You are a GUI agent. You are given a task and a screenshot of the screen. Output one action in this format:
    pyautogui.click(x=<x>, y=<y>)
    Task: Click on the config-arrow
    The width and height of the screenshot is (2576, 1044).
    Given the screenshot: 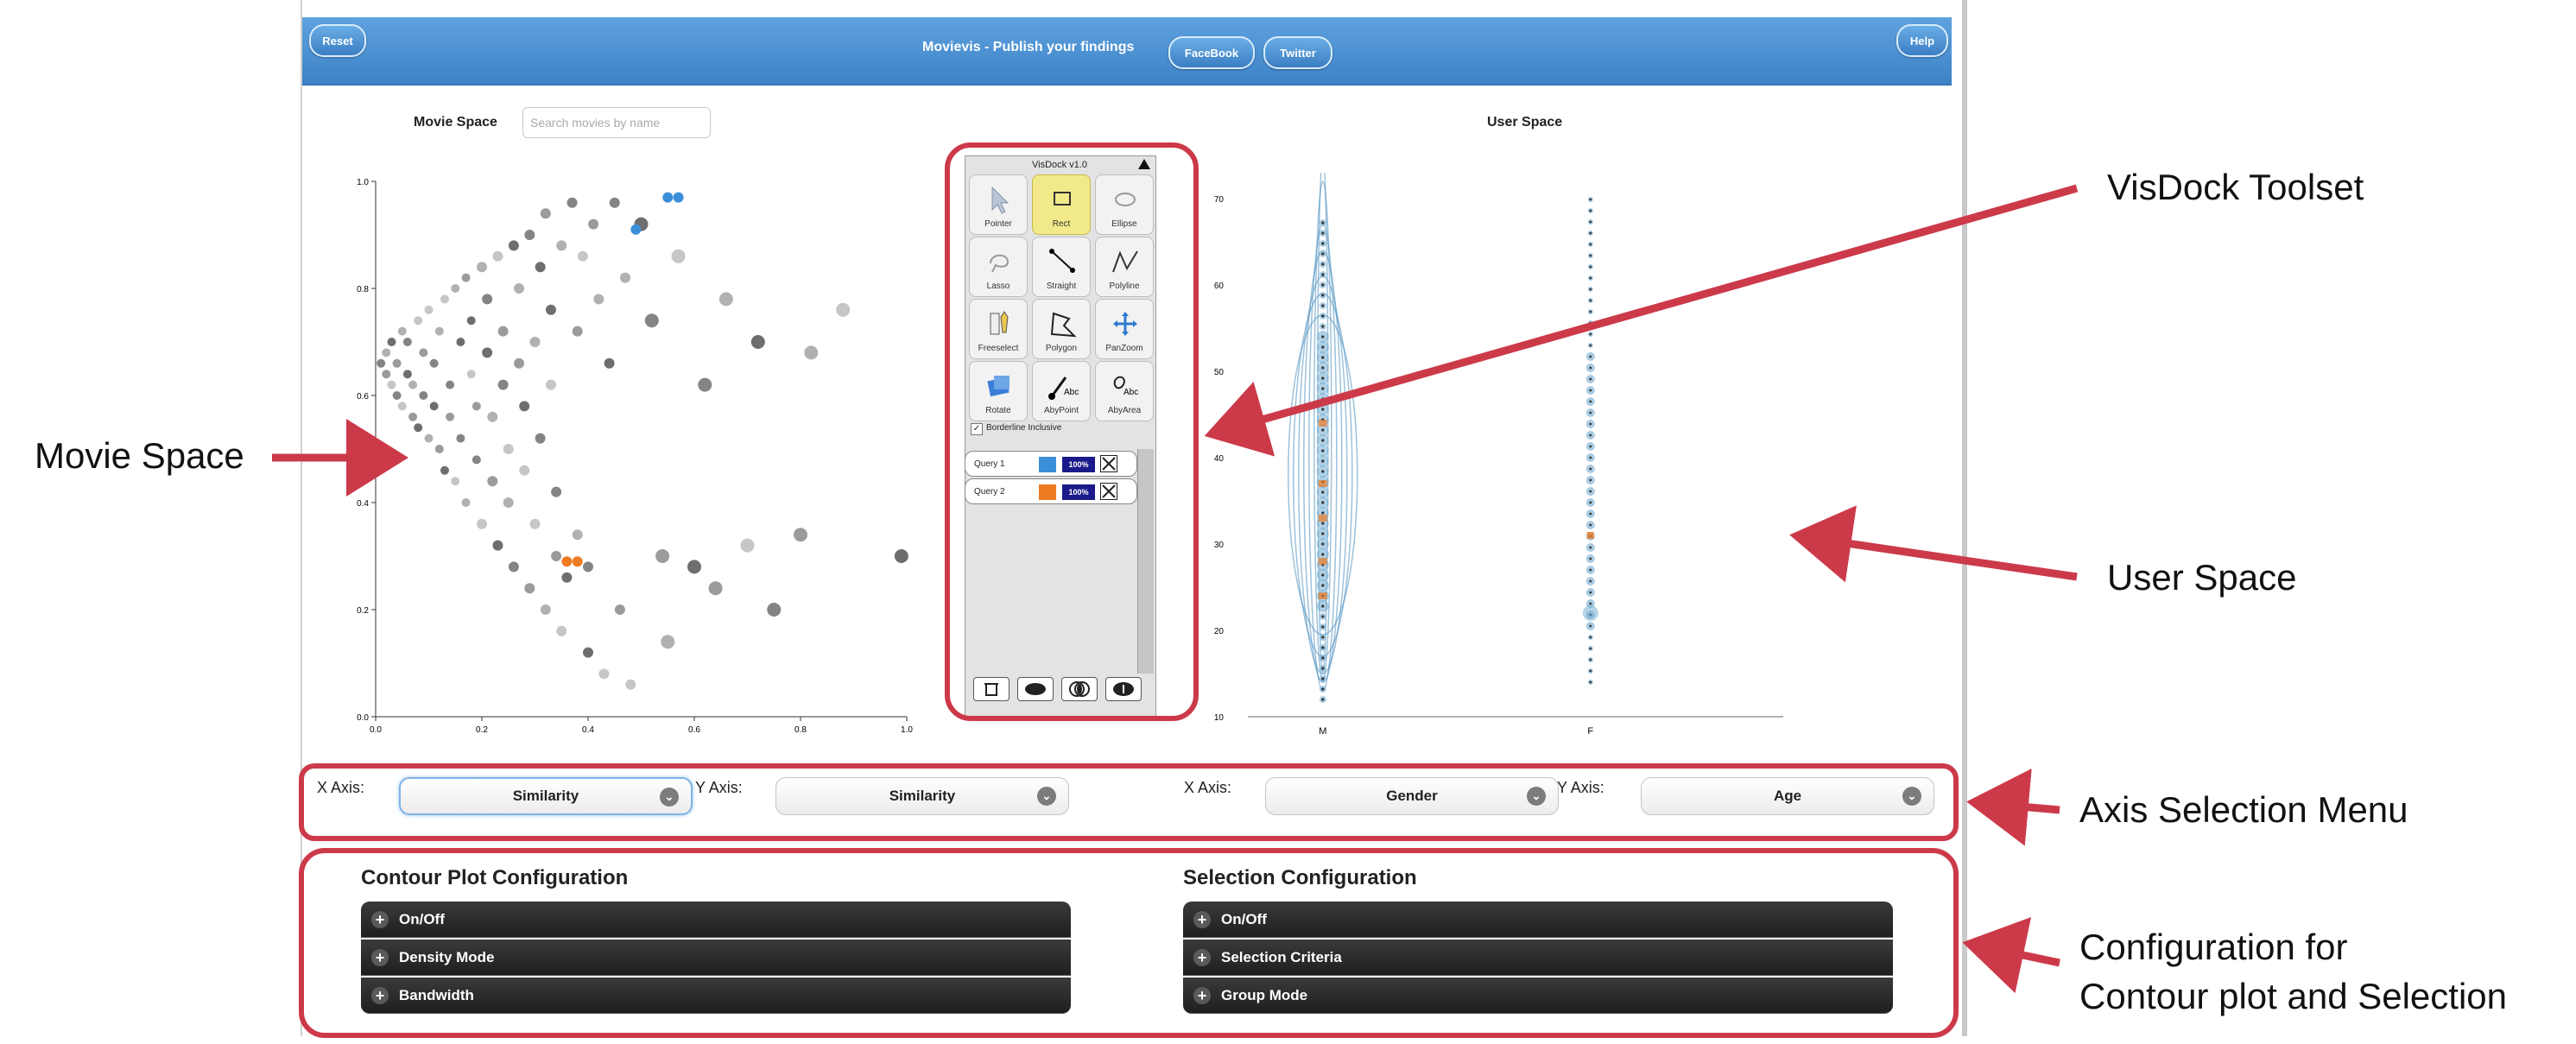 What is the action you would take?
    pyautogui.click(x=2011, y=955)
    